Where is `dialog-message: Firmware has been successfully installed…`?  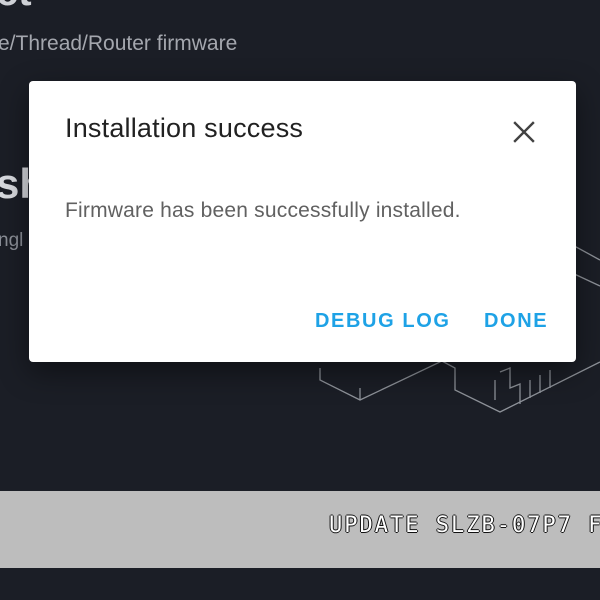
dialog-message: Firmware has been successfully installed… is located at coordinates (263, 210).